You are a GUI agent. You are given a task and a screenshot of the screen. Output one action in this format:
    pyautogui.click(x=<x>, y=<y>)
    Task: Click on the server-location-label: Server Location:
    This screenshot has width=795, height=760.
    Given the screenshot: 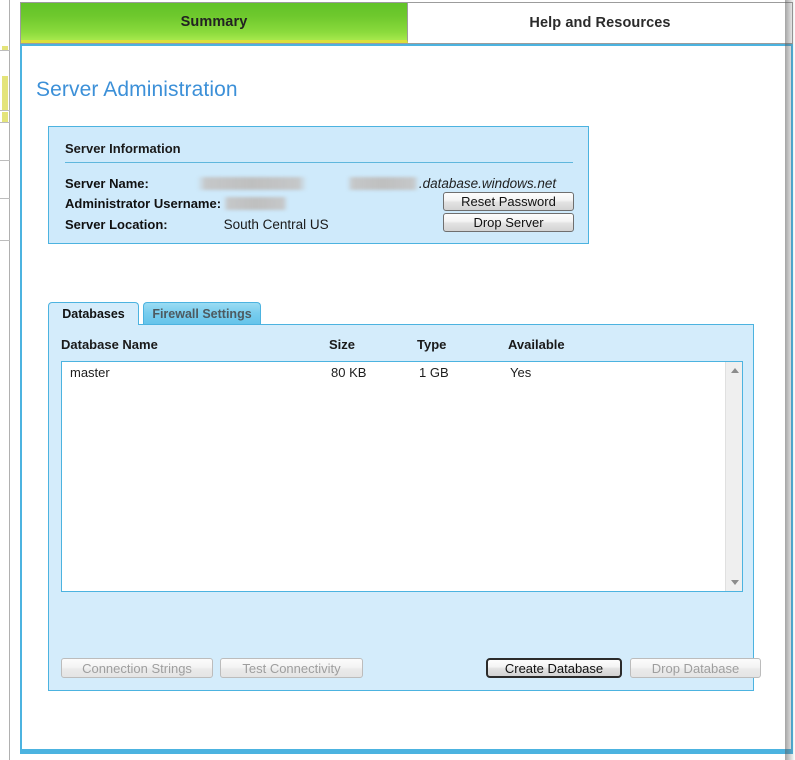 What is the action you would take?
    pyautogui.click(x=116, y=224)
    